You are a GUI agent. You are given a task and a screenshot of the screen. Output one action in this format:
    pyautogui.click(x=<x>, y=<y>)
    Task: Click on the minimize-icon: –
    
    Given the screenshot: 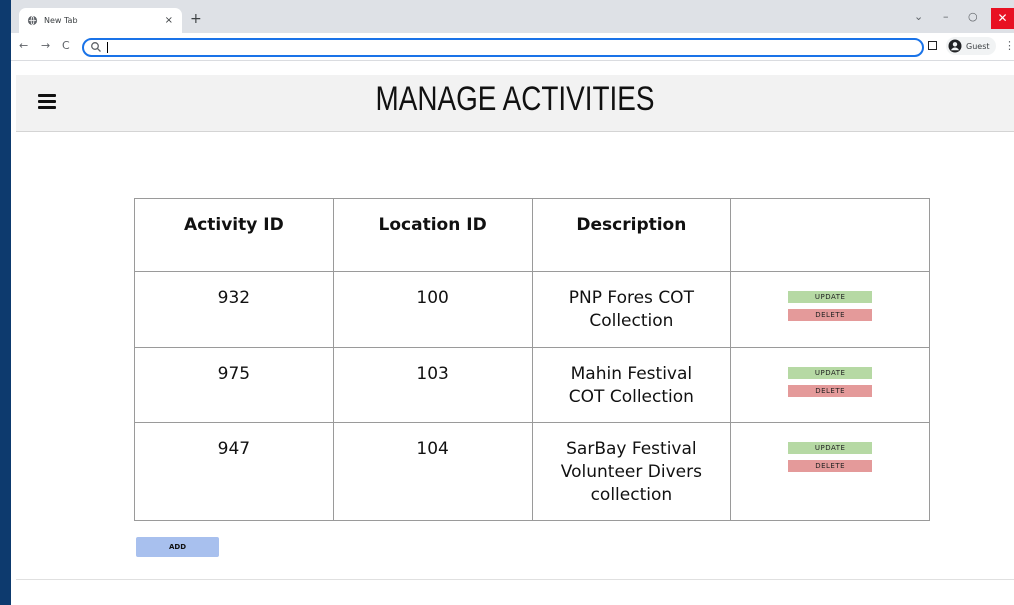 What is the action you would take?
    pyautogui.click(x=946, y=16)
    